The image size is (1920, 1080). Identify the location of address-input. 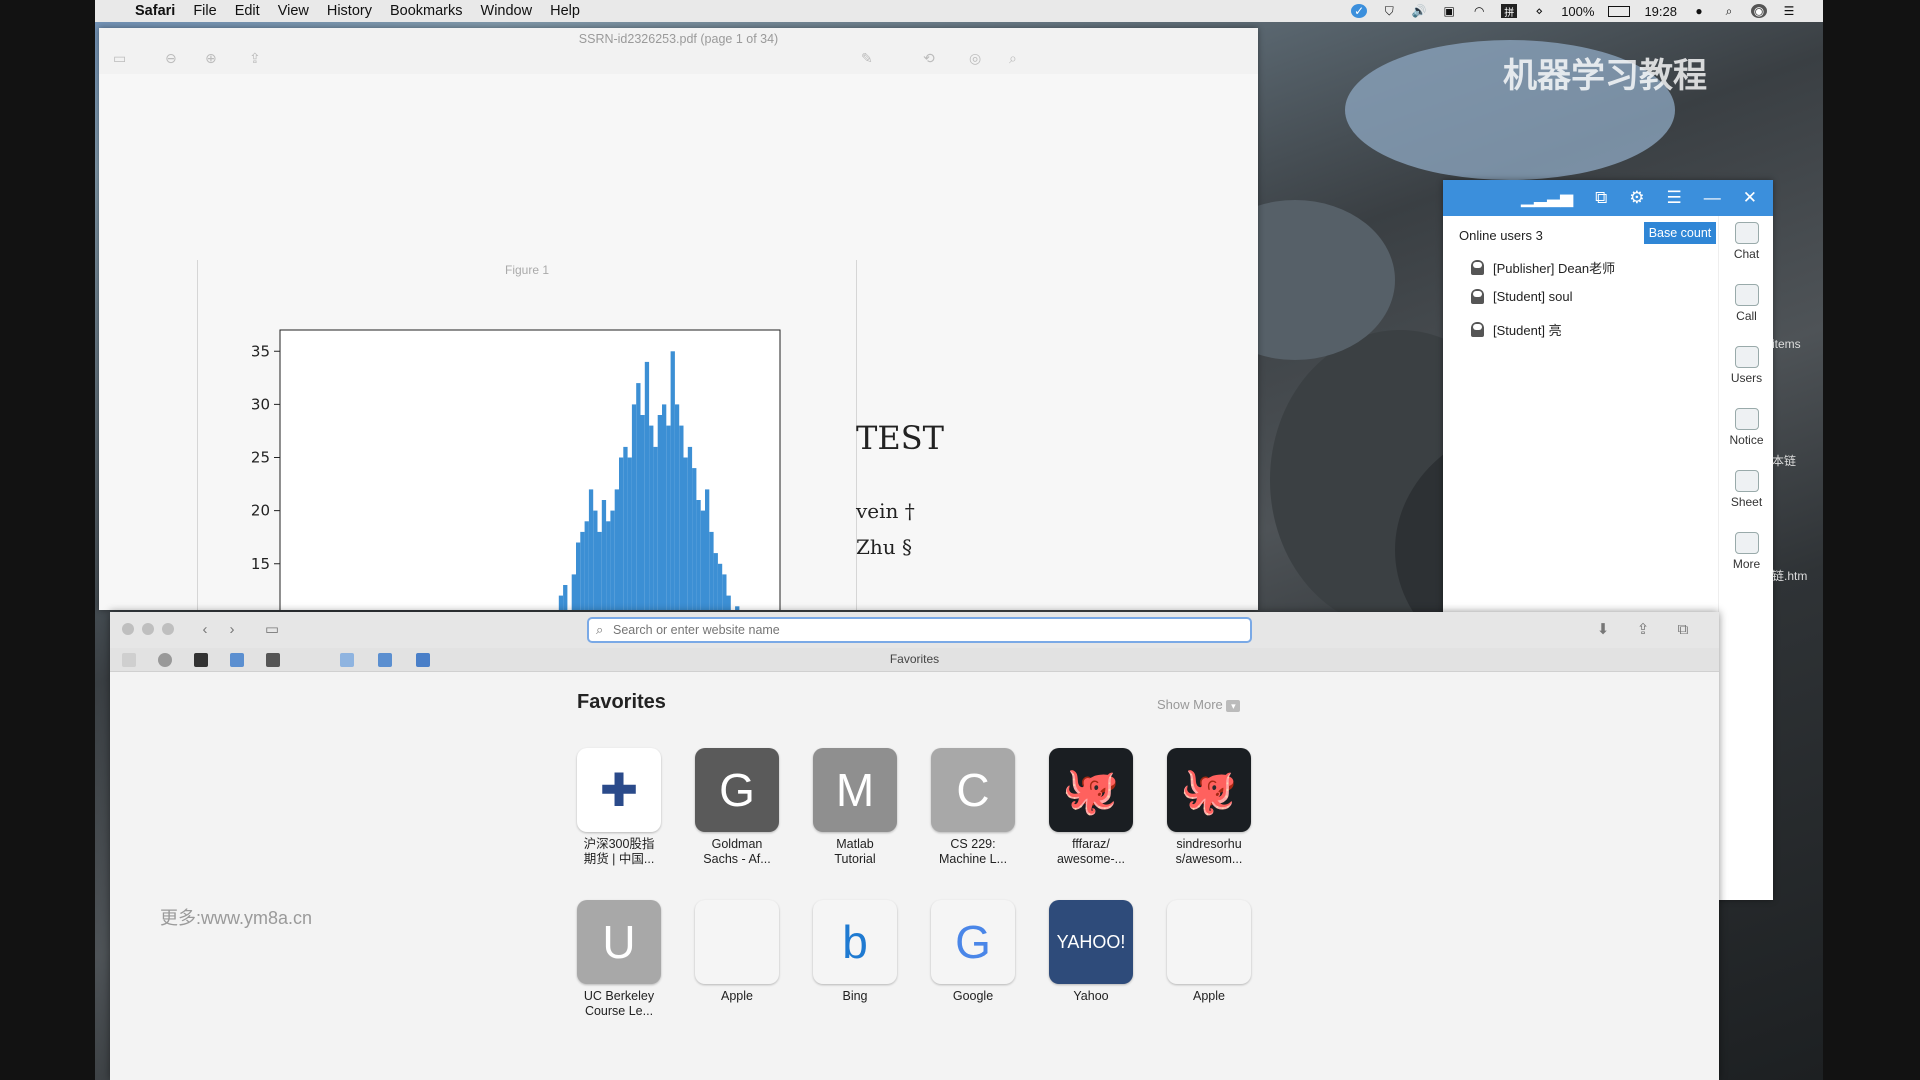
(919, 630).